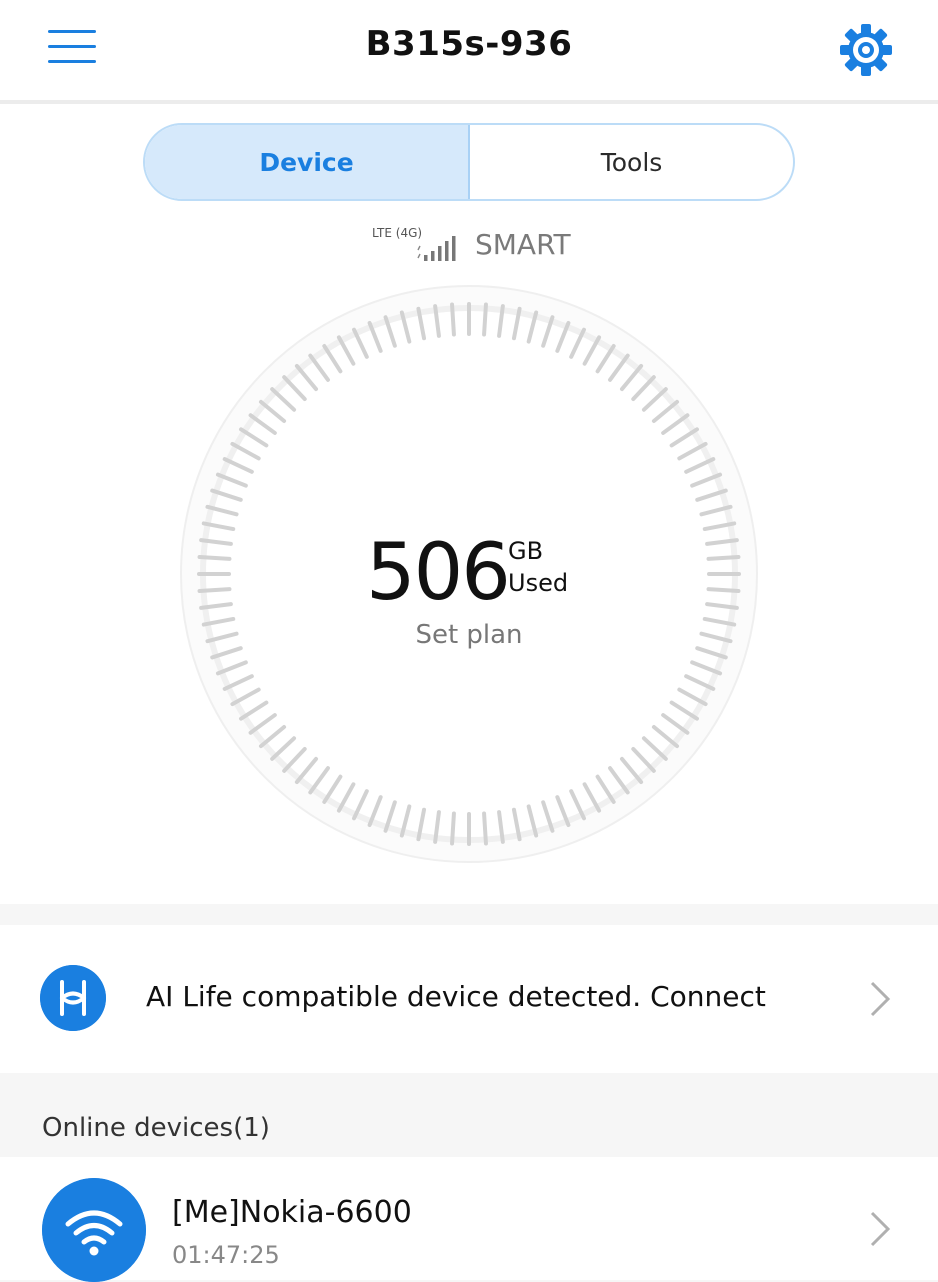  I want to click on network-status: LTE (4G) SMART, so click(490, 247).